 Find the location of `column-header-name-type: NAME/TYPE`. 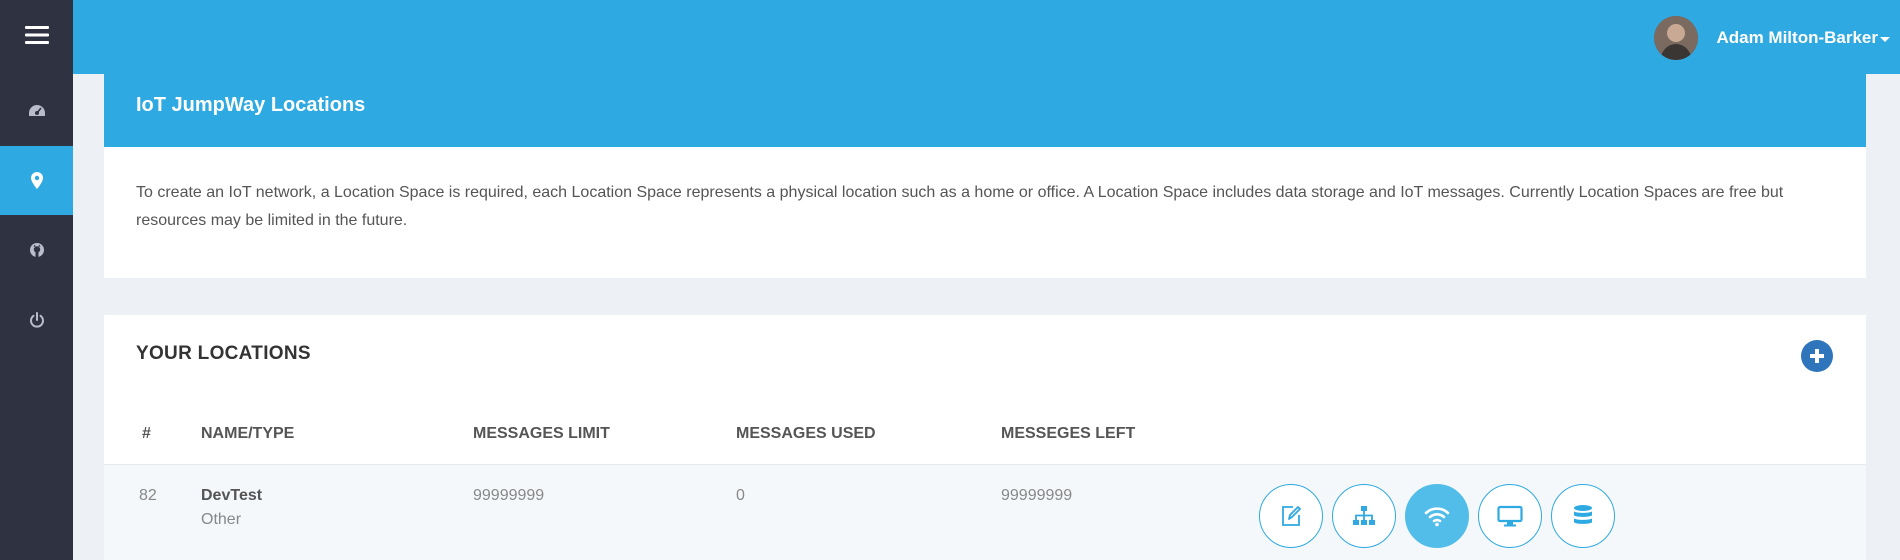

column-header-name-type: NAME/TYPE is located at coordinates (248, 433).